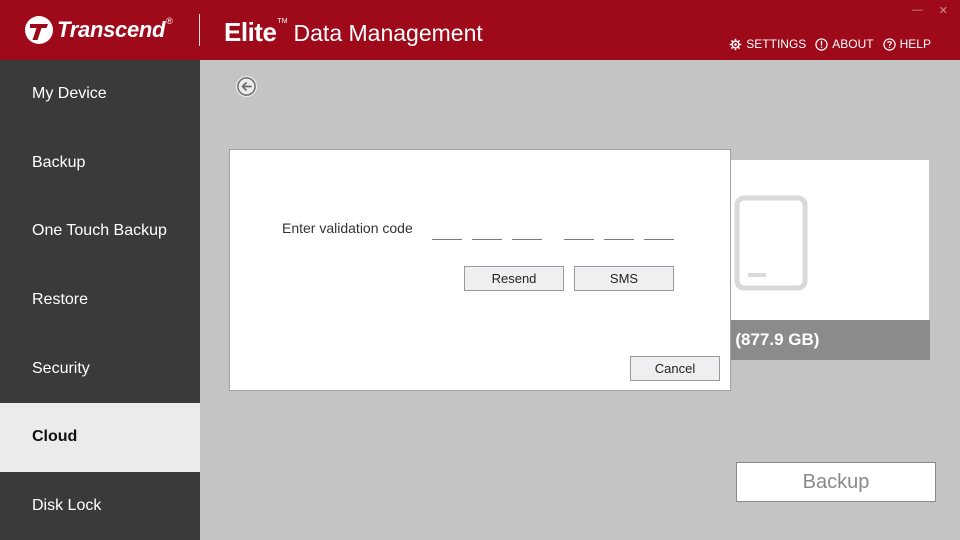  Describe the element at coordinates (282, 21) in the screenshot. I see `trademark-mark: TM` at that location.